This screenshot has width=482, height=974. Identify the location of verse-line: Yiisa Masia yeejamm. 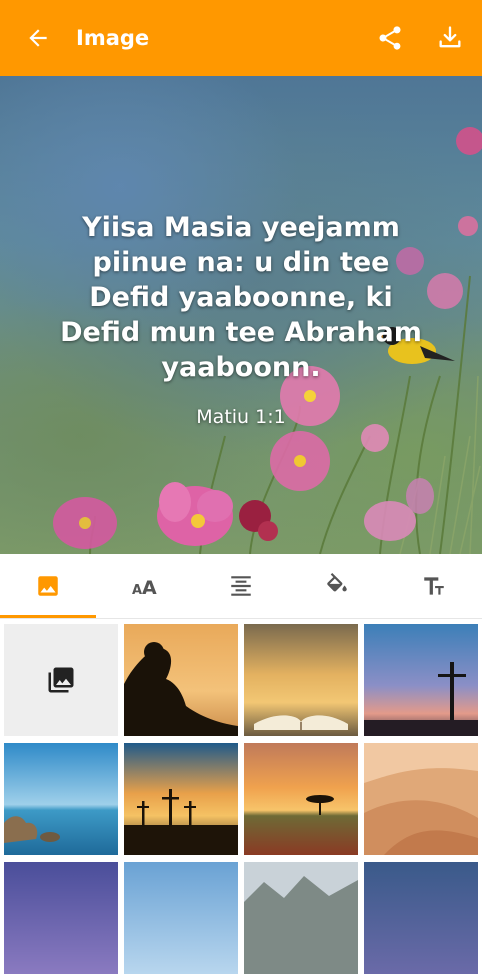
(241, 227).